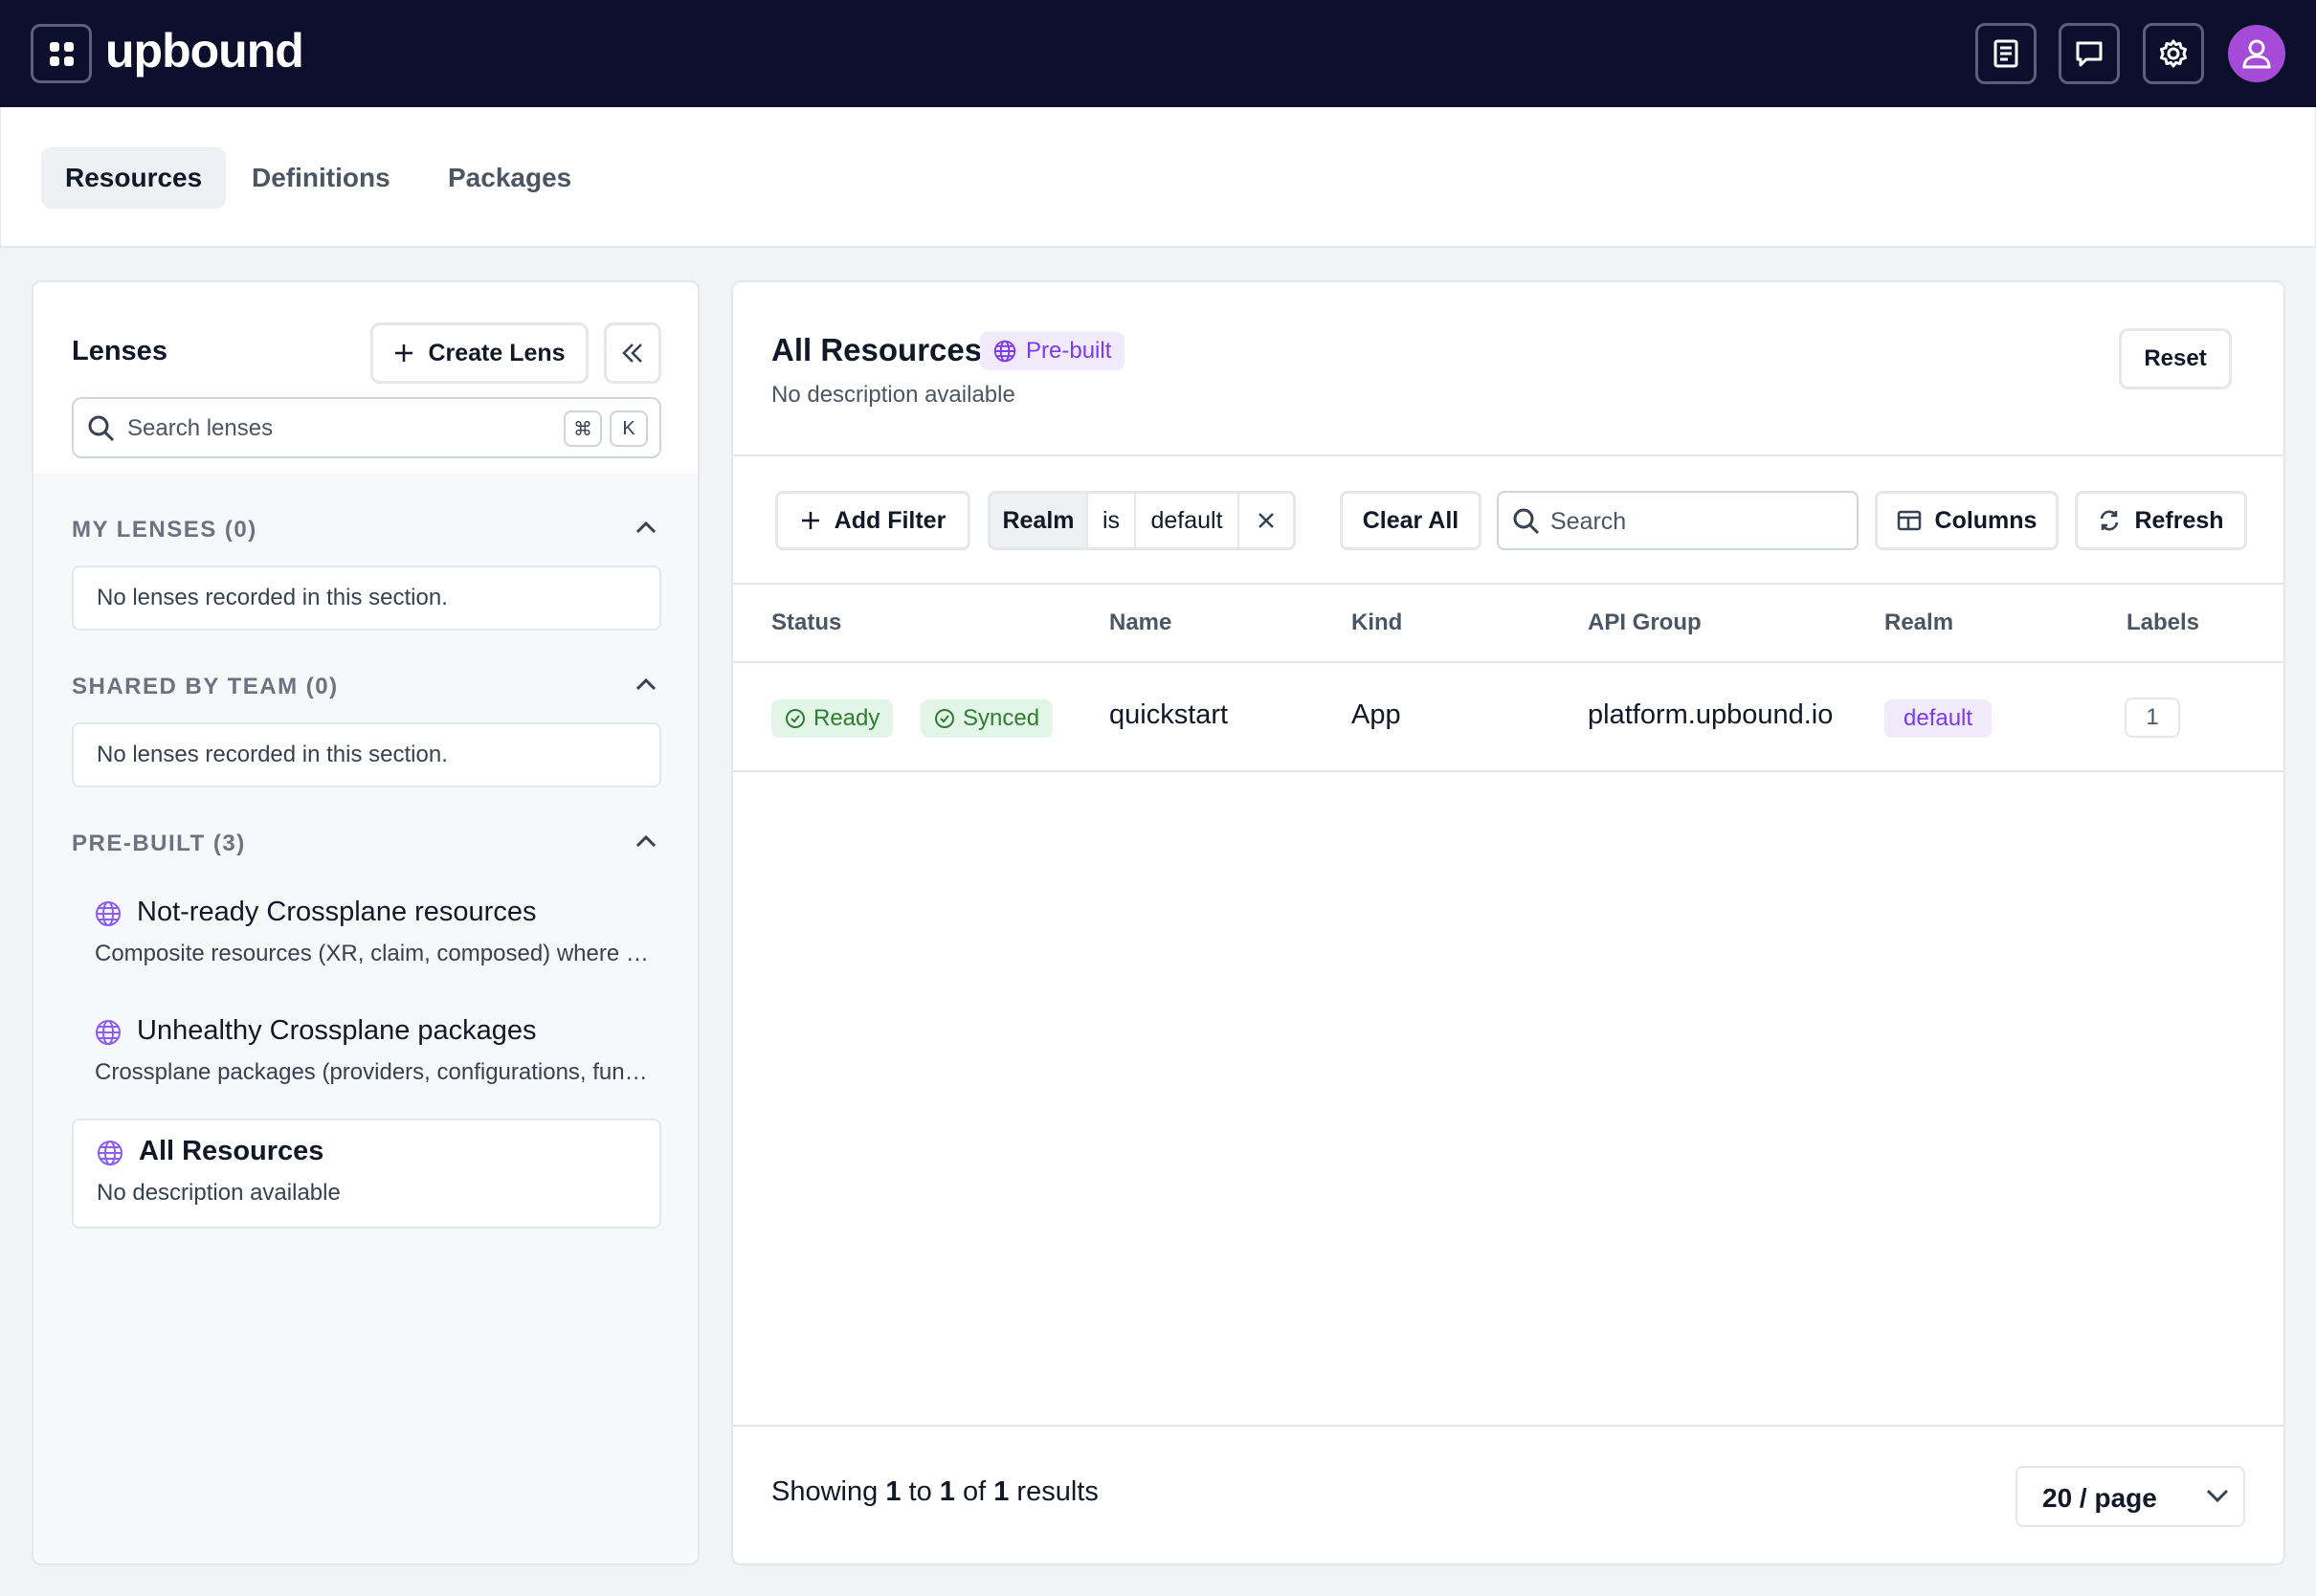  What do you see at coordinates (1039, 521) in the screenshot?
I see `filter-key: Realm` at bounding box center [1039, 521].